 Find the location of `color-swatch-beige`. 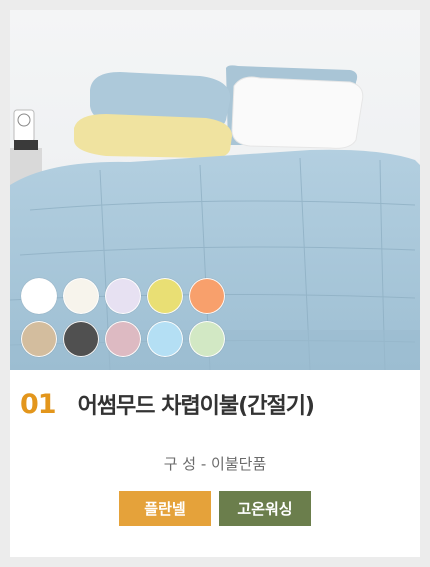

color-swatch-beige is located at coordinates (39, 339).